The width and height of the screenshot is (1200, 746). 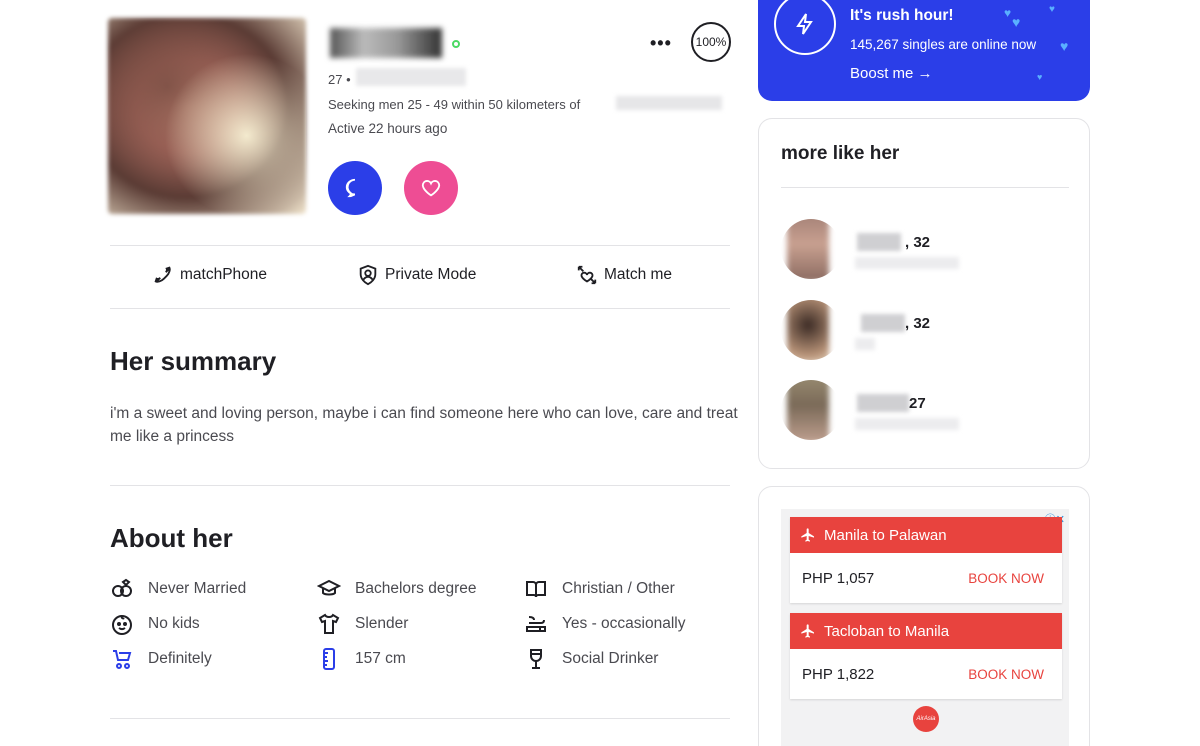 What do you see at coordinates (587, 275) in the screenshot?
I see `heart-arrows-icon` at bounding box center [587, 275].